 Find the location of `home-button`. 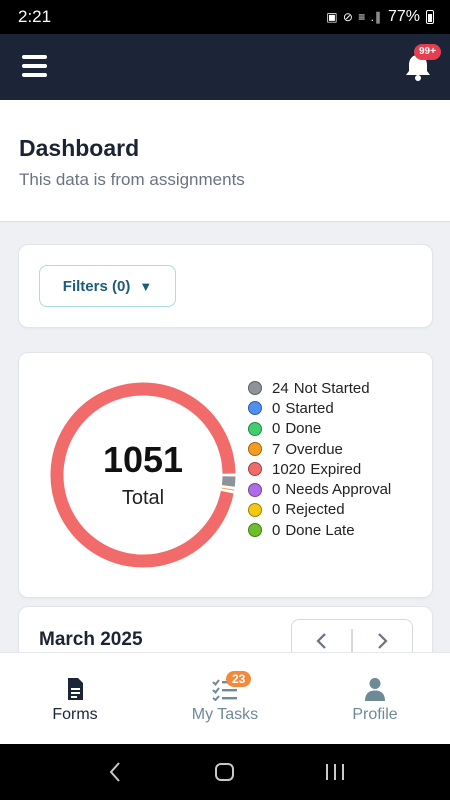

home-button is located at coordinates (225, 772).